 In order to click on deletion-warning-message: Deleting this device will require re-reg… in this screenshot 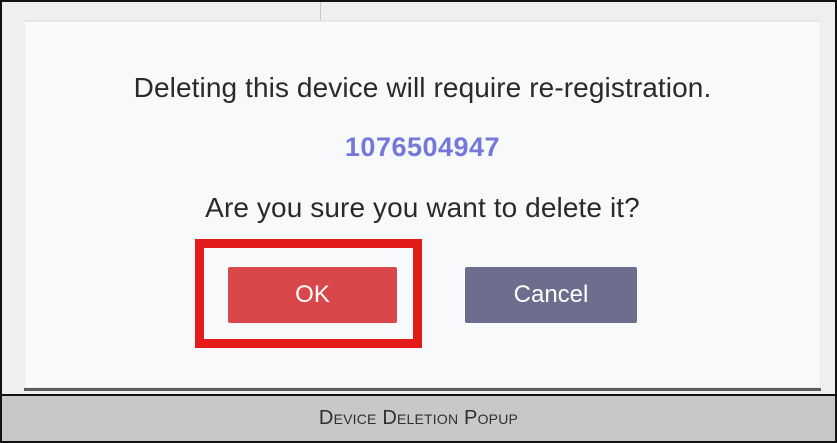, I will do `click(422, 87)`.